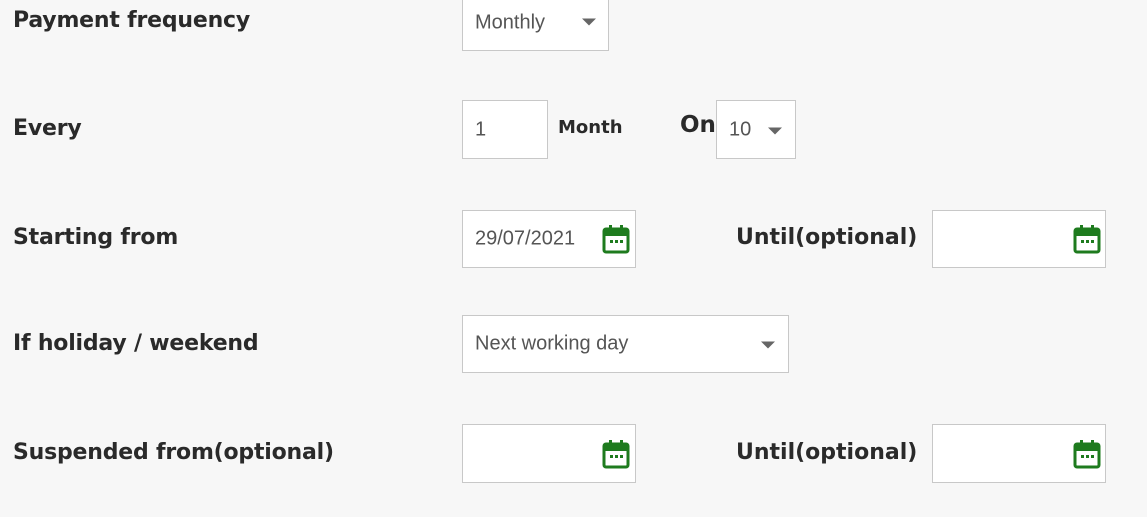  I want to click on starting-from-label: Starting from, so click(96, 237).